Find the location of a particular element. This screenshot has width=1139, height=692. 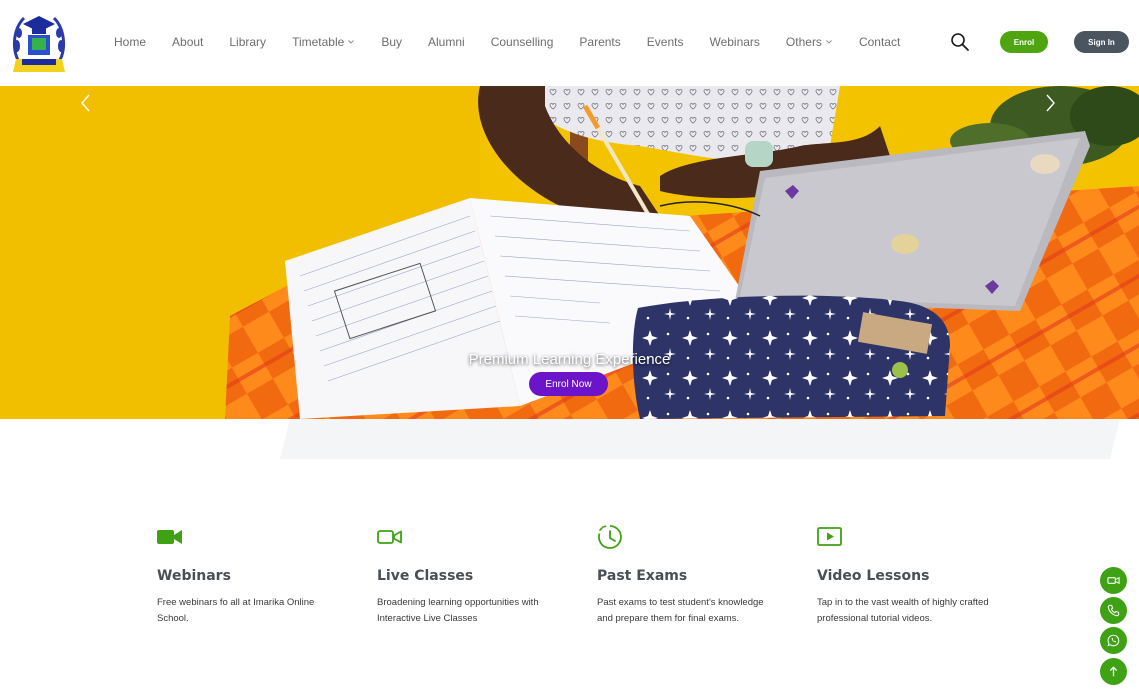

decorative-divider is located at coordinates (700, 439).